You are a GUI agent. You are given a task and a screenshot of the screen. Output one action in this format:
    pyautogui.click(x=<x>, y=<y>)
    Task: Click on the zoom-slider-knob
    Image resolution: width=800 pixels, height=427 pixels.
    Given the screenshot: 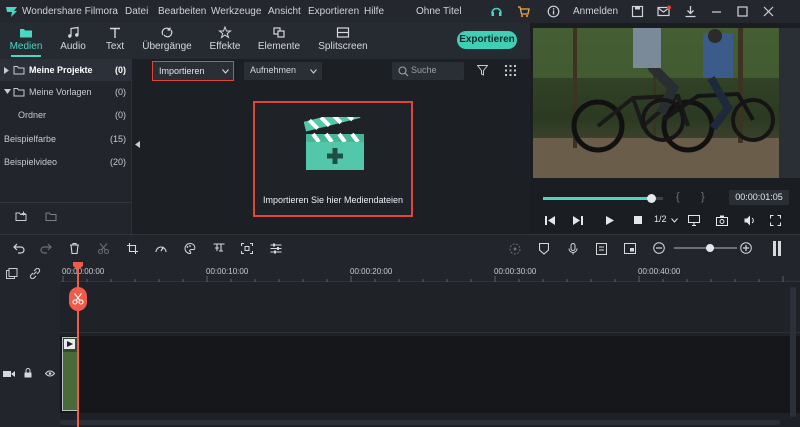 What is the action you would take?
    pyautogui.click(x=710, y=248)
    